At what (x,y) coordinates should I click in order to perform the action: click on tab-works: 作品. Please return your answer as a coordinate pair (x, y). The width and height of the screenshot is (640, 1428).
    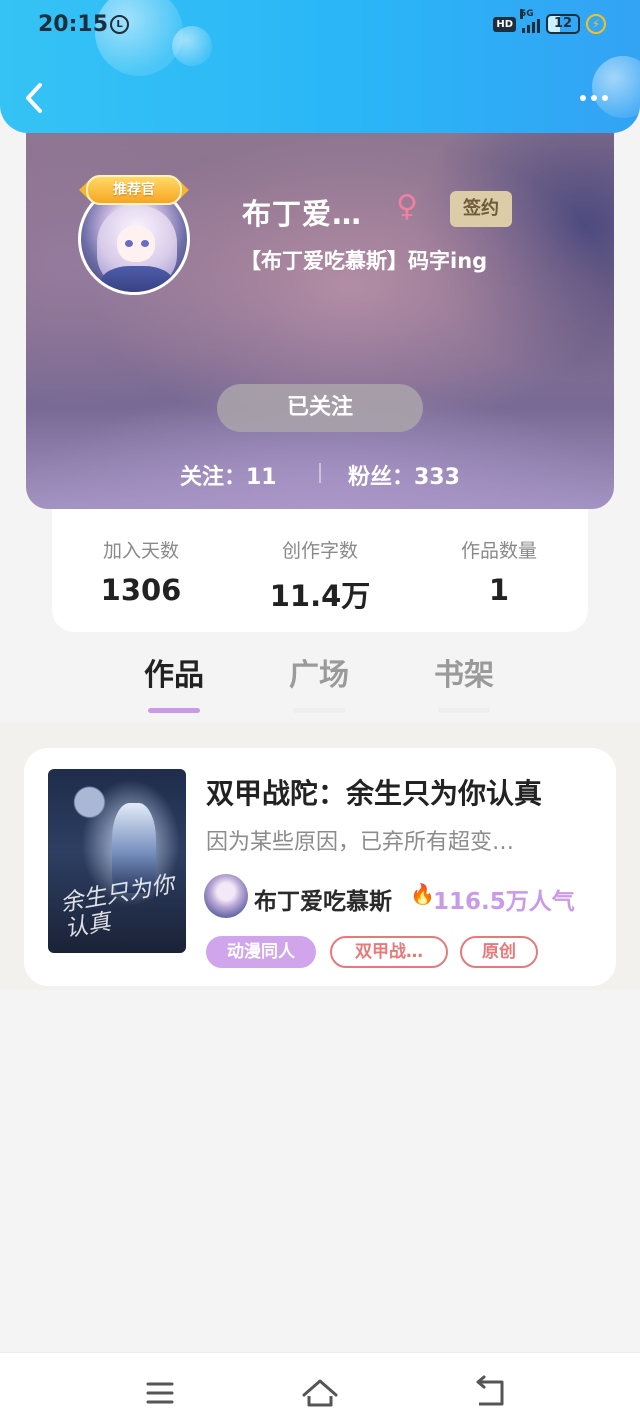
    Looking at the image, I should click on (174, 681).